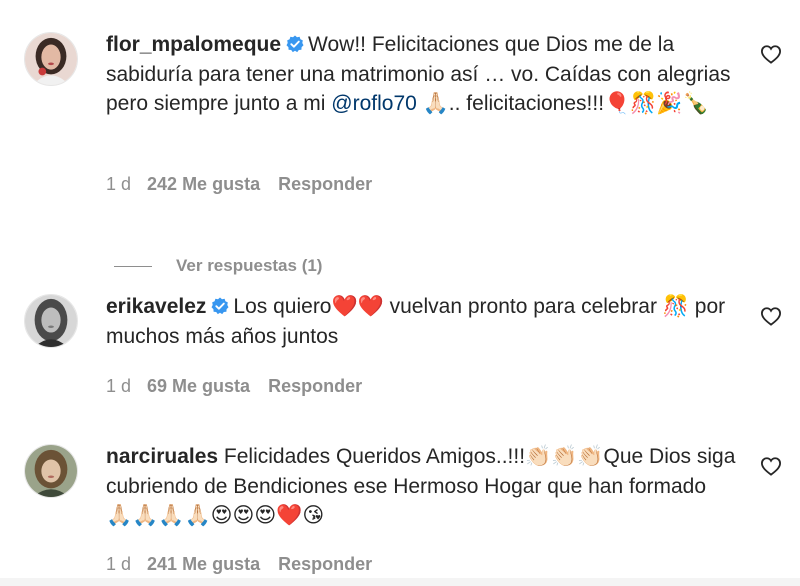  I want to click on comment-text-tail: 🙏🏻.. felicitaciones!!!🎈🎊🎉🍾, so click(565, 103).